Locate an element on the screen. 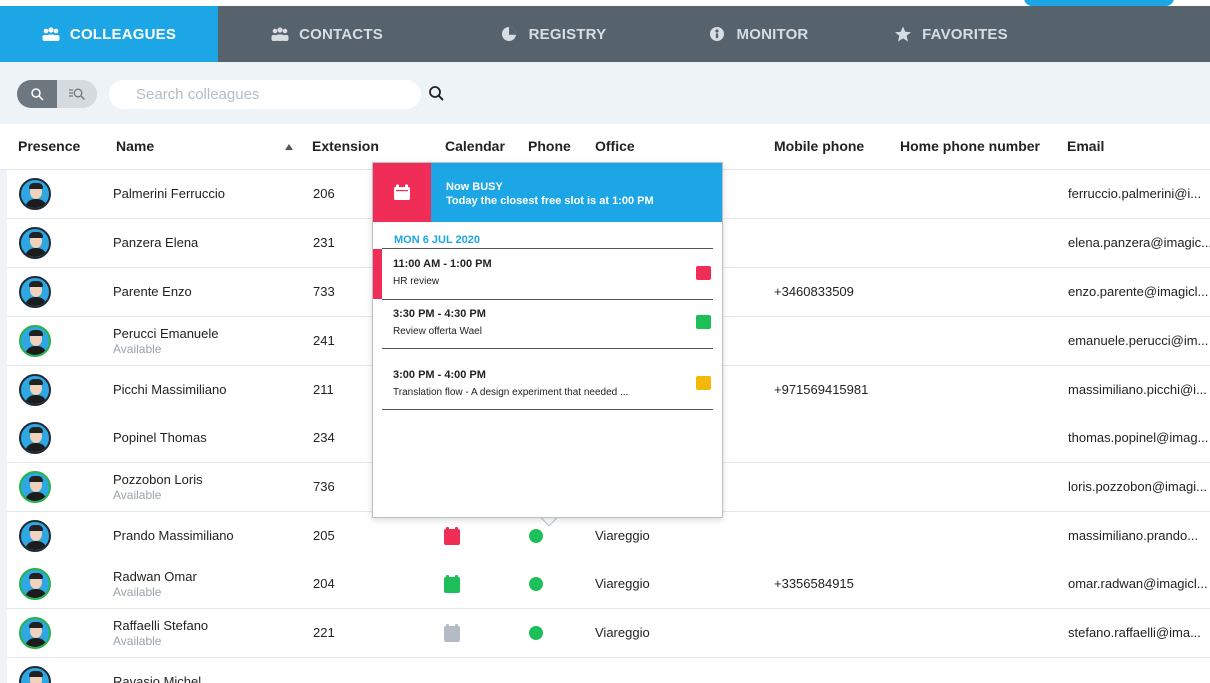 This screenshot has height=683, width=1210. colleague-name: Panzera Elena is located at coordinates (156, 242).